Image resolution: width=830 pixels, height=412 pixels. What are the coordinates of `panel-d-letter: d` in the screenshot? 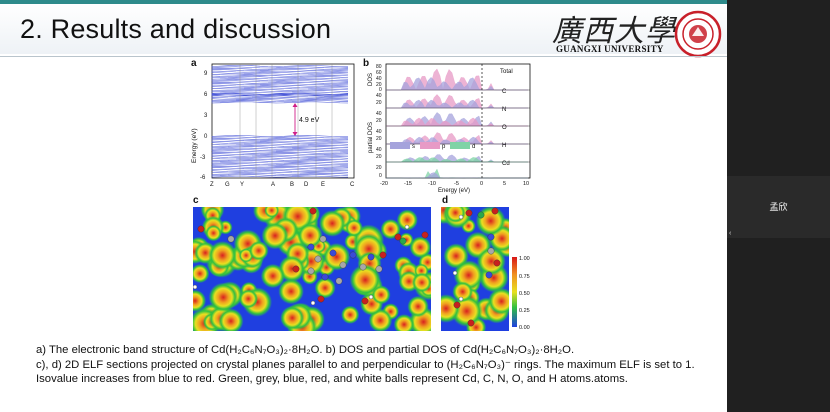 It's located at (445, 200).